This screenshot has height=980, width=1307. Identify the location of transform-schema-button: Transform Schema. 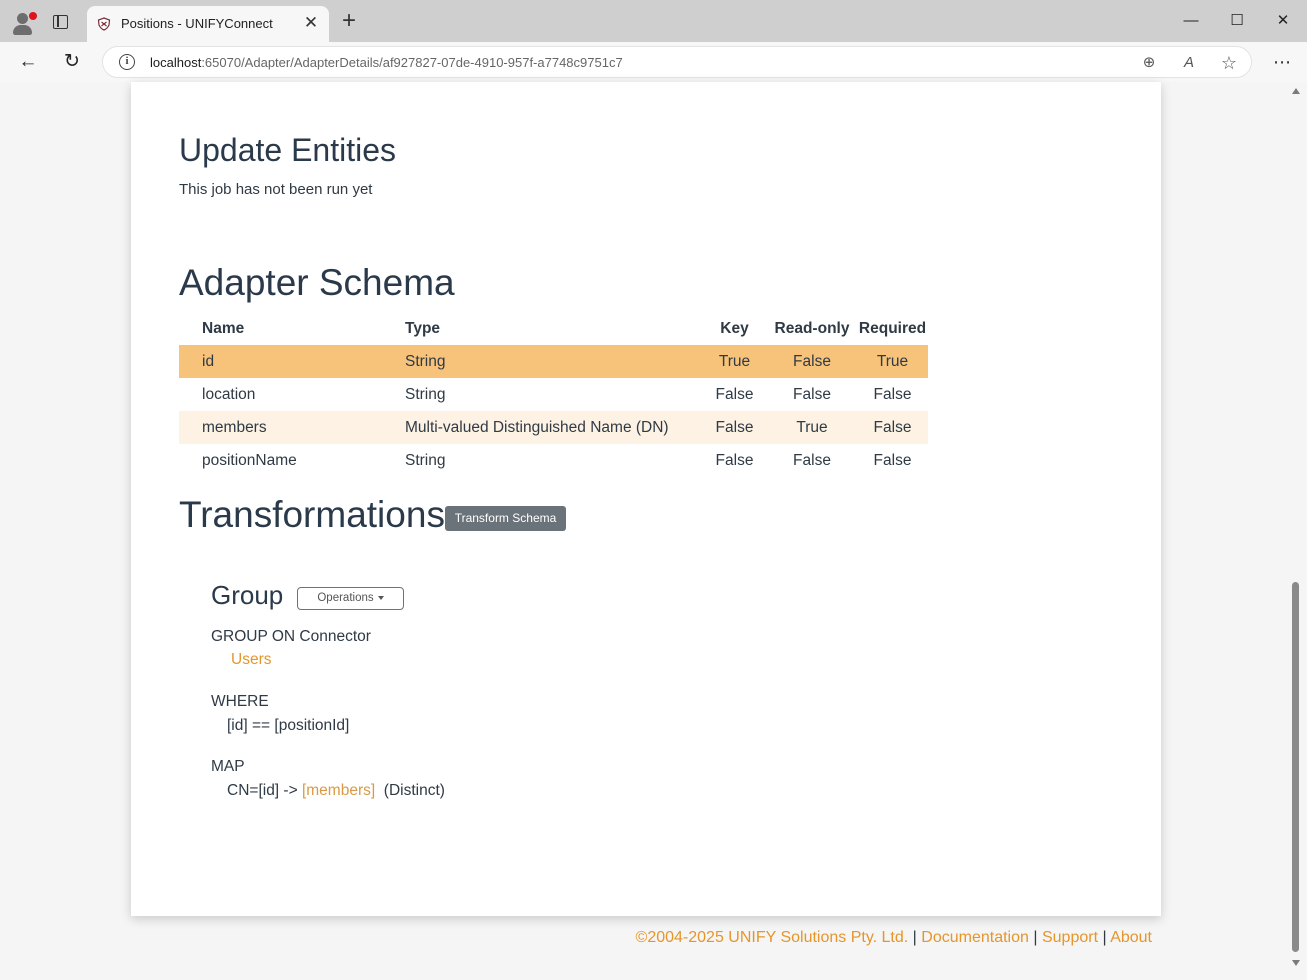
(505, 518).